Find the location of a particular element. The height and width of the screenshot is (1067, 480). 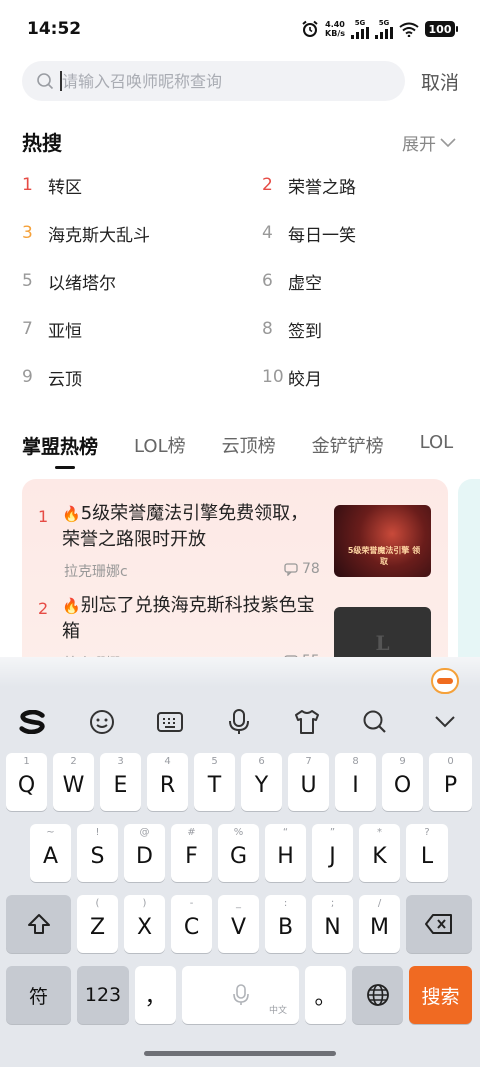

key-a: ~ A is located at coordinates (50, 853).